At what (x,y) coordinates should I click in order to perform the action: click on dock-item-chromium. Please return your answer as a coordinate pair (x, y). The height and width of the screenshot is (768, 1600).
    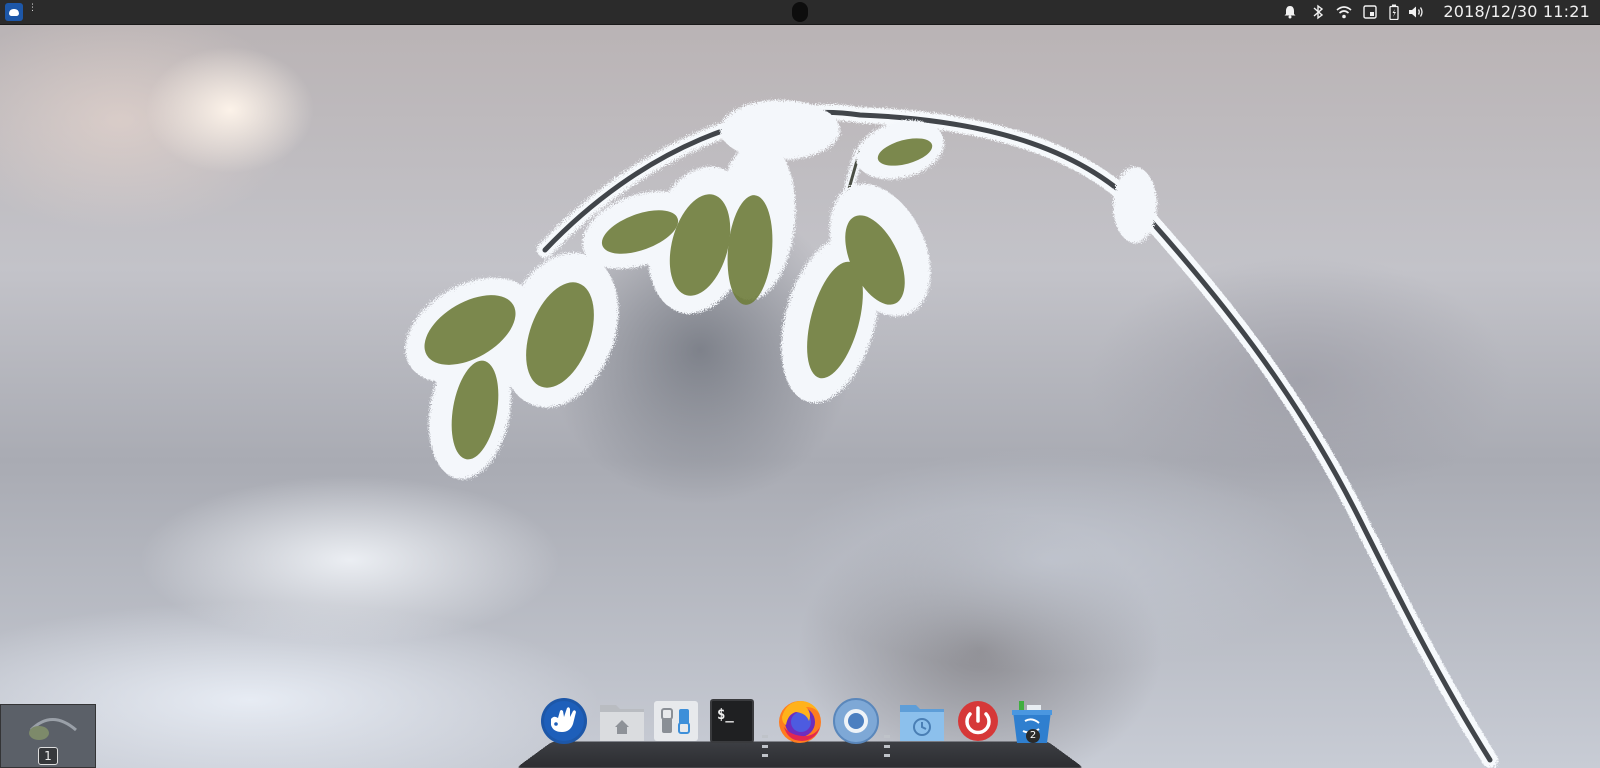
    Looking at the image, I should click on (856, 721).